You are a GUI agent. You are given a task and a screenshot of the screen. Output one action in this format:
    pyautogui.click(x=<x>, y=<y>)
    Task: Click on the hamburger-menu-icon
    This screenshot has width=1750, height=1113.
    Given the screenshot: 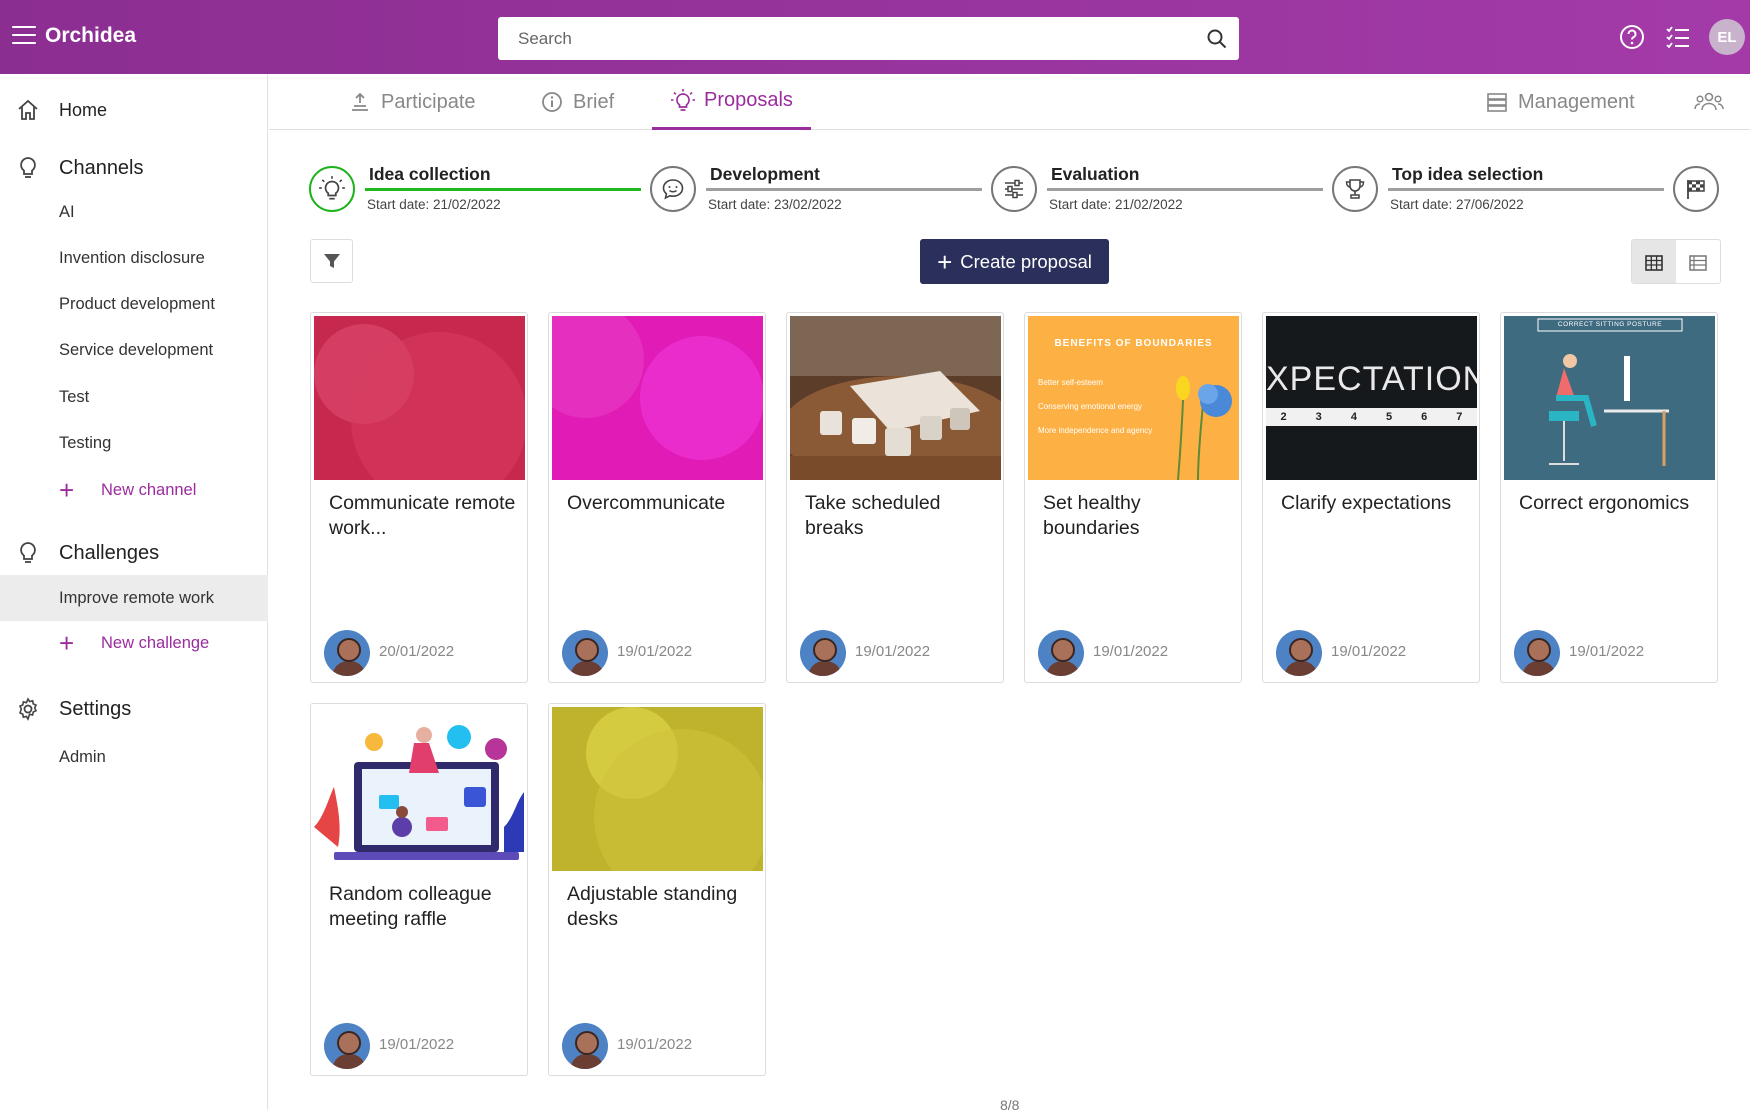 What is the action you would take?
    pyautogui.click(x=24, y=36)
    